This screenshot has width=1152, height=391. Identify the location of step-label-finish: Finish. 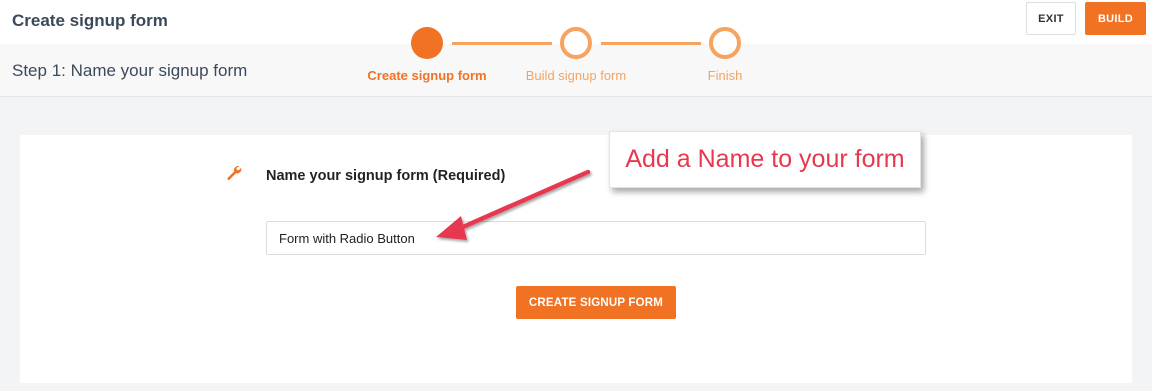
(725, 75).